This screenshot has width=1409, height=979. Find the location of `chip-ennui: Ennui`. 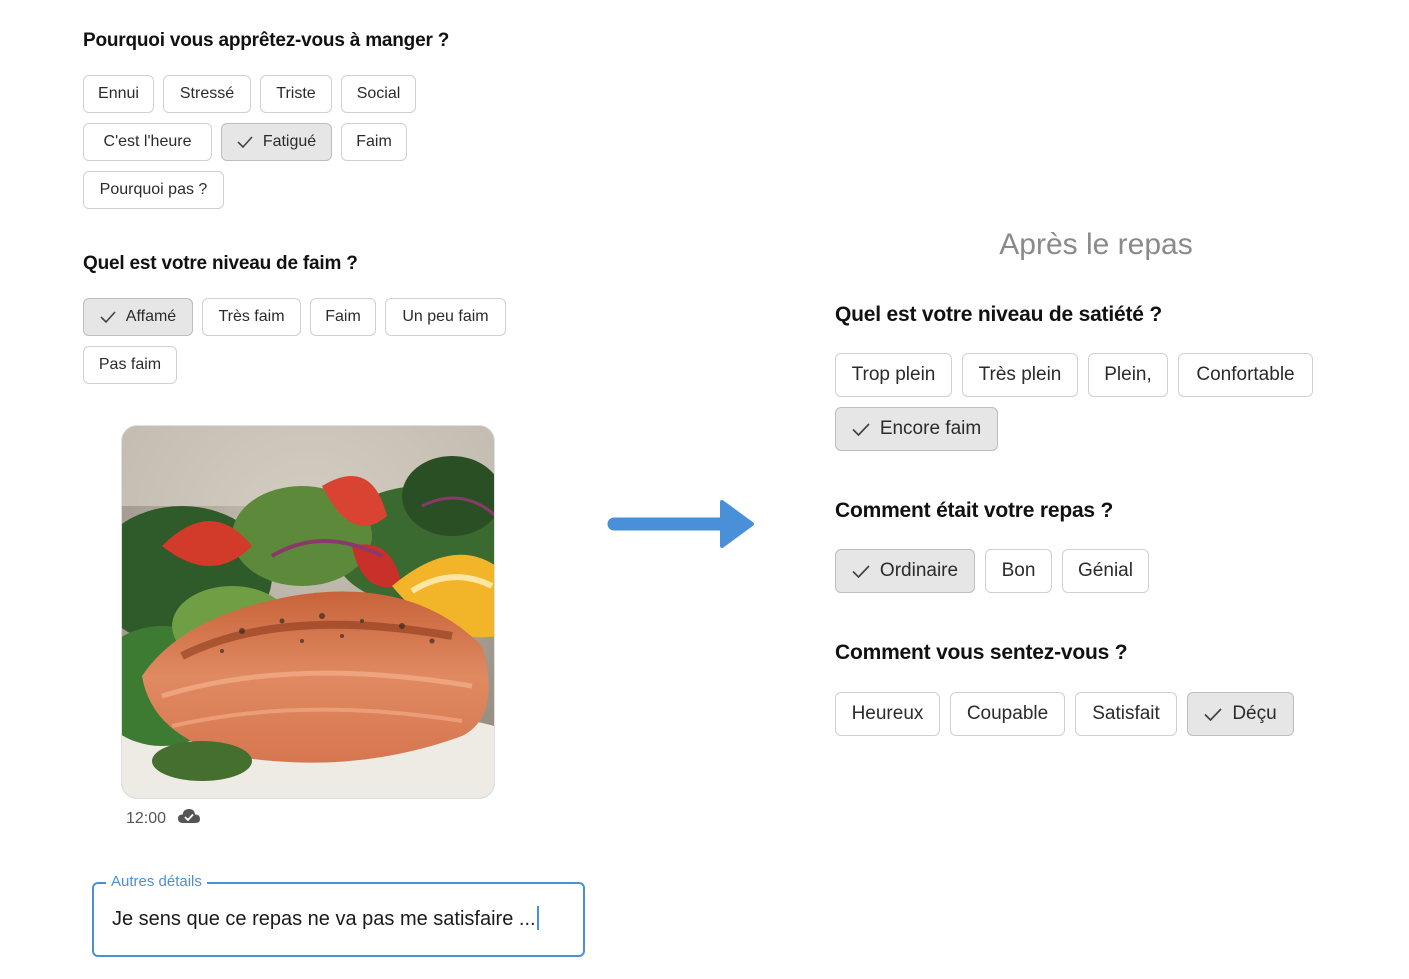

chip-ennui: Ennui is located at coordinates (118, 94).